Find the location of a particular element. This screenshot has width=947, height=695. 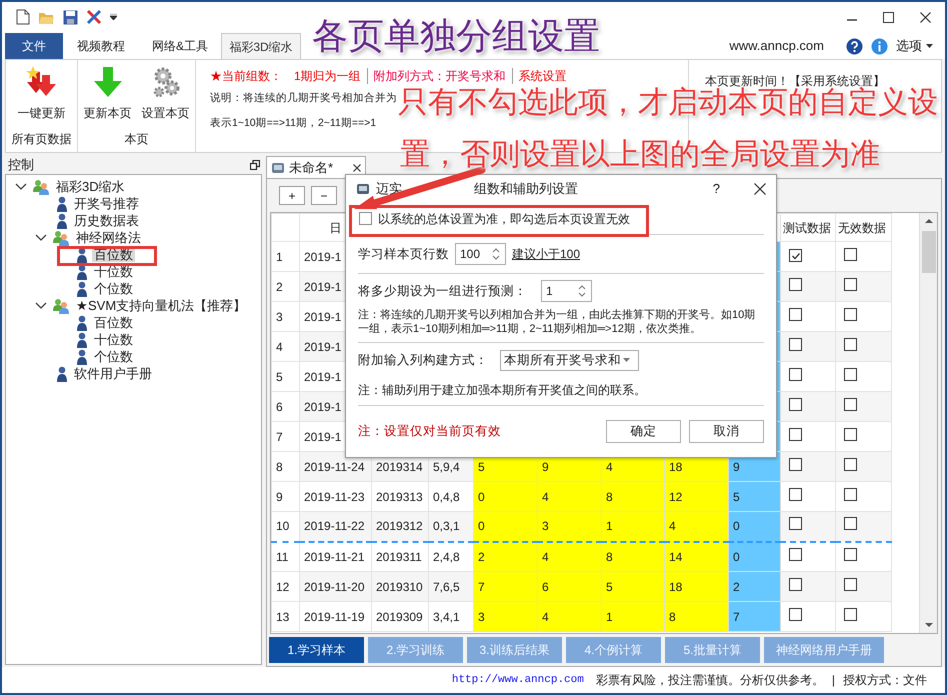

table-cell: 3 is located at coordinates (570, 527).